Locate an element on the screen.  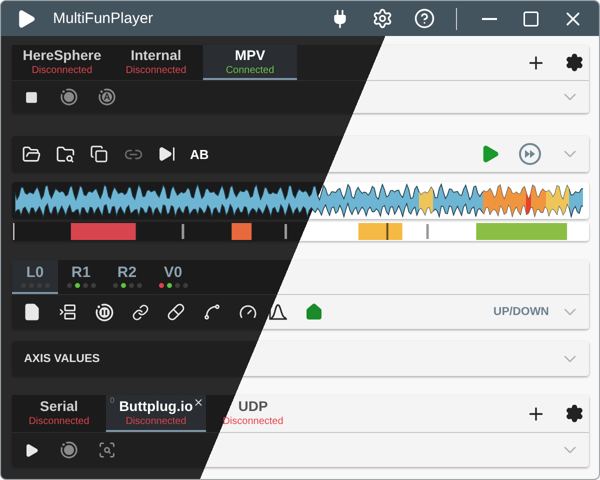
connection-tab: Serial Disconnected is located at coordinates (59, 413).